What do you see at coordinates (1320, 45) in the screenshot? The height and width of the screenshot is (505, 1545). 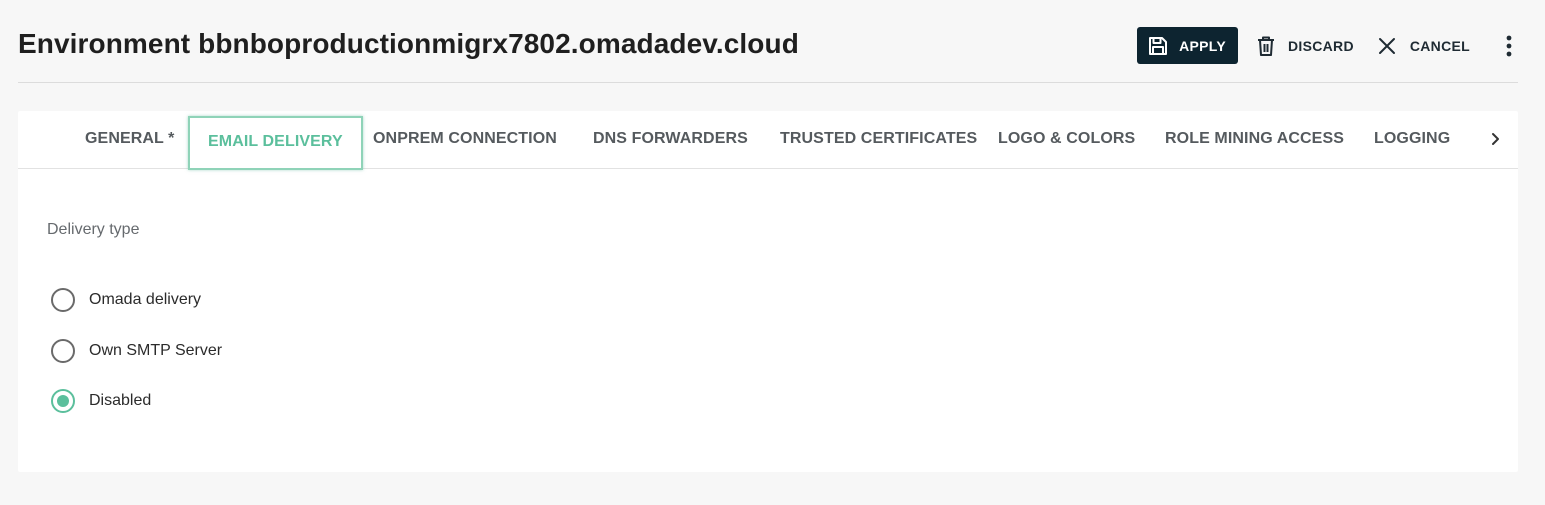 I see `discard-label: DISCARD` at bounding box center [1320, 45].